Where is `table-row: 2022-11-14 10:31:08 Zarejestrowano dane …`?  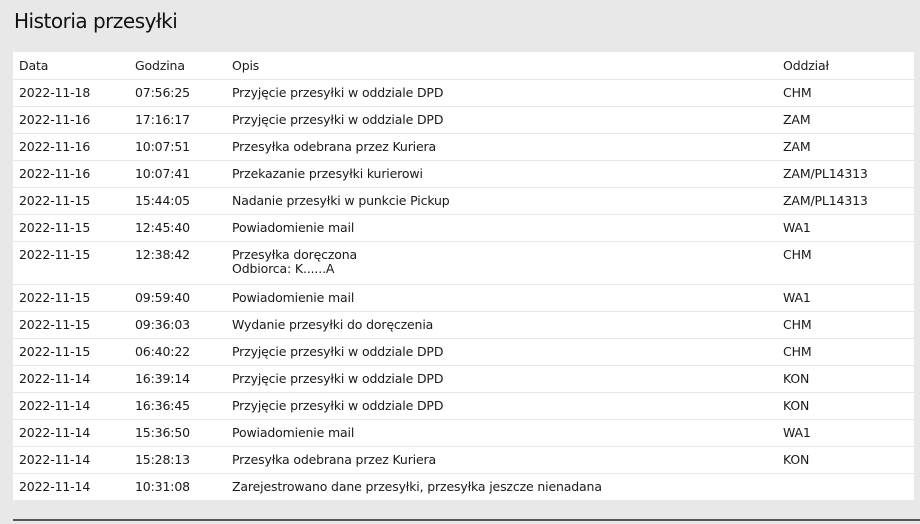 table-row: 2022-11-14 10:31:08 Zarejestrowano dane … is located at coordinates (463, 487).